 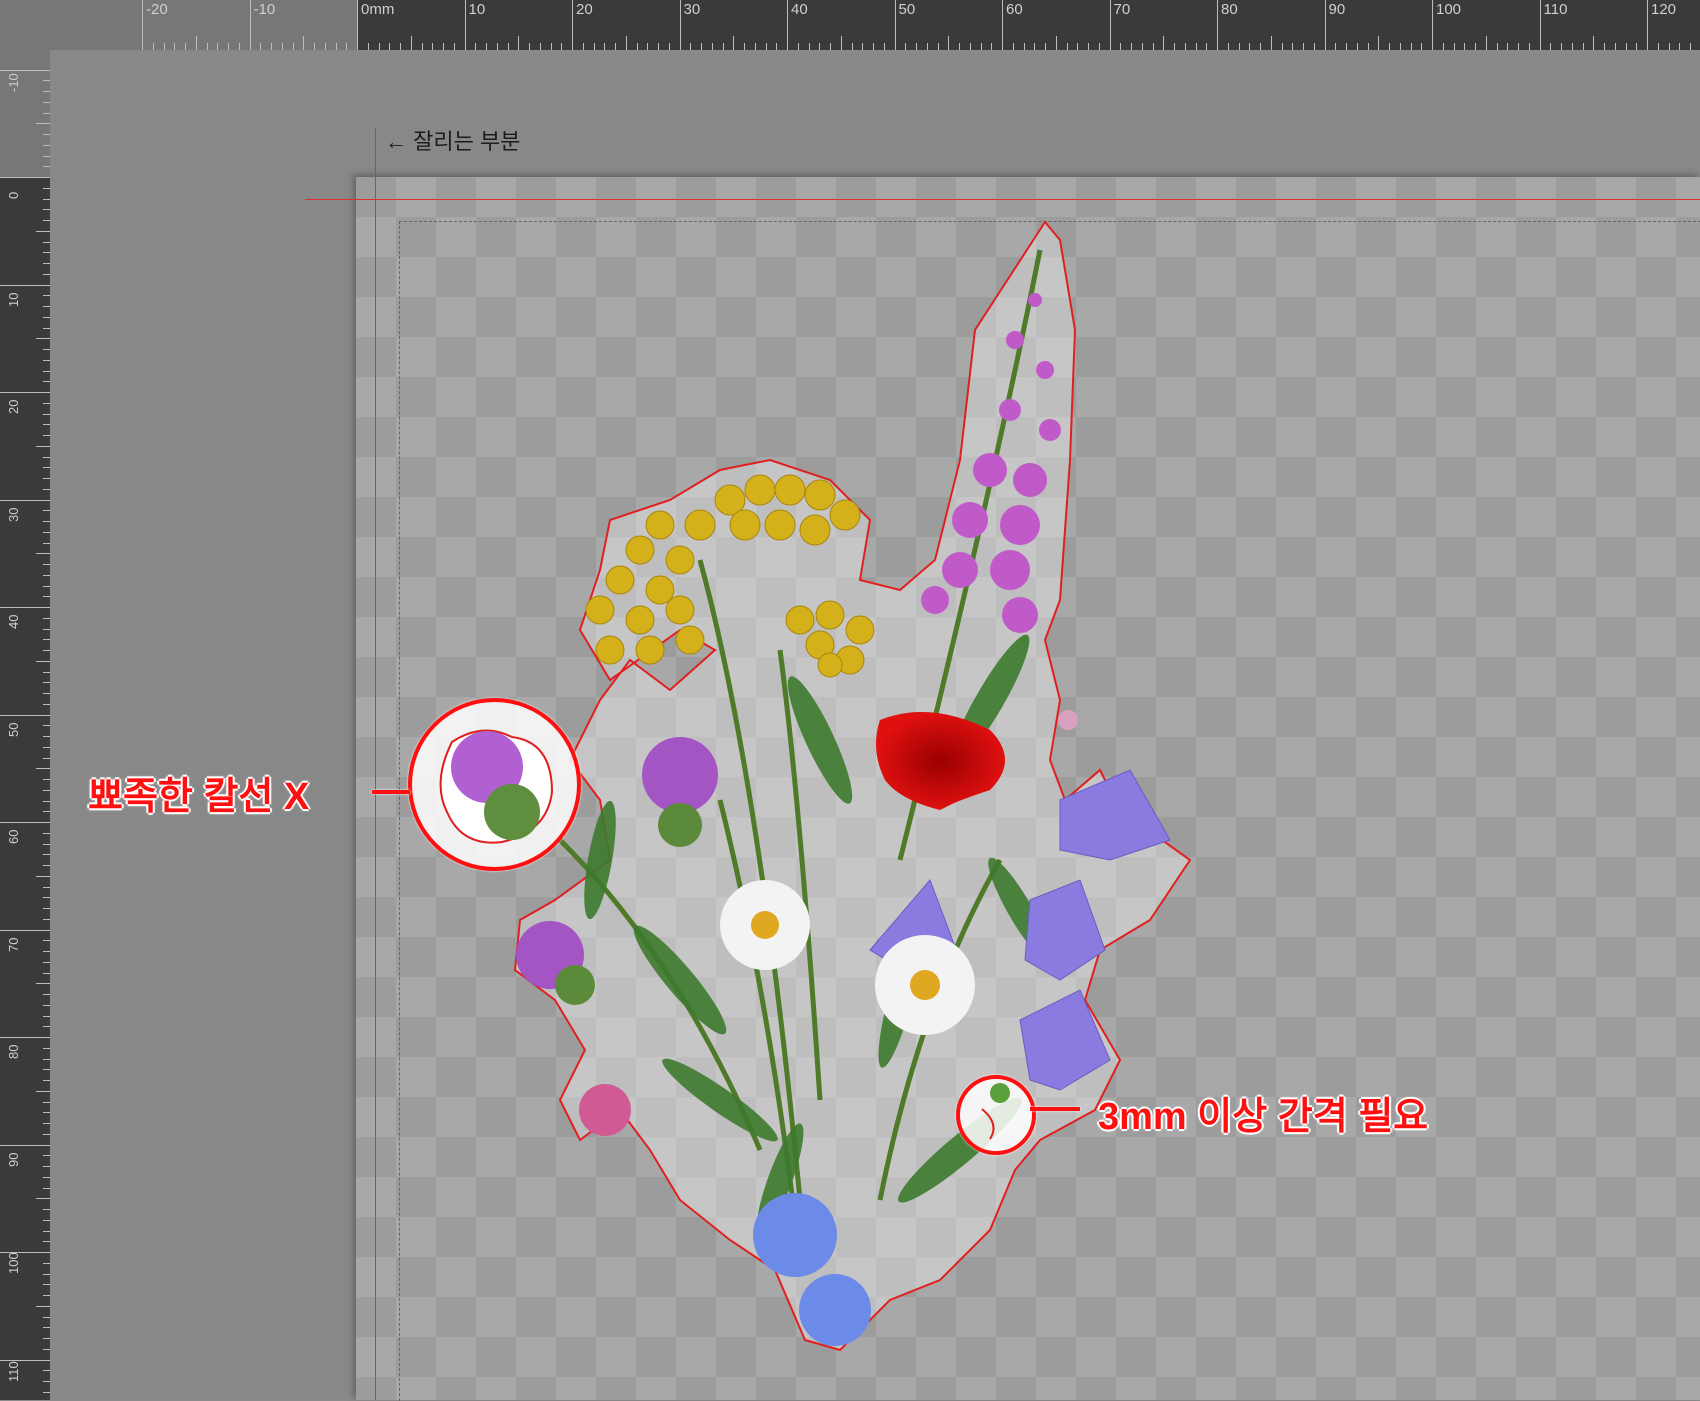 I want to click on callout-leader-gap, so click(x=1055, y=1109).